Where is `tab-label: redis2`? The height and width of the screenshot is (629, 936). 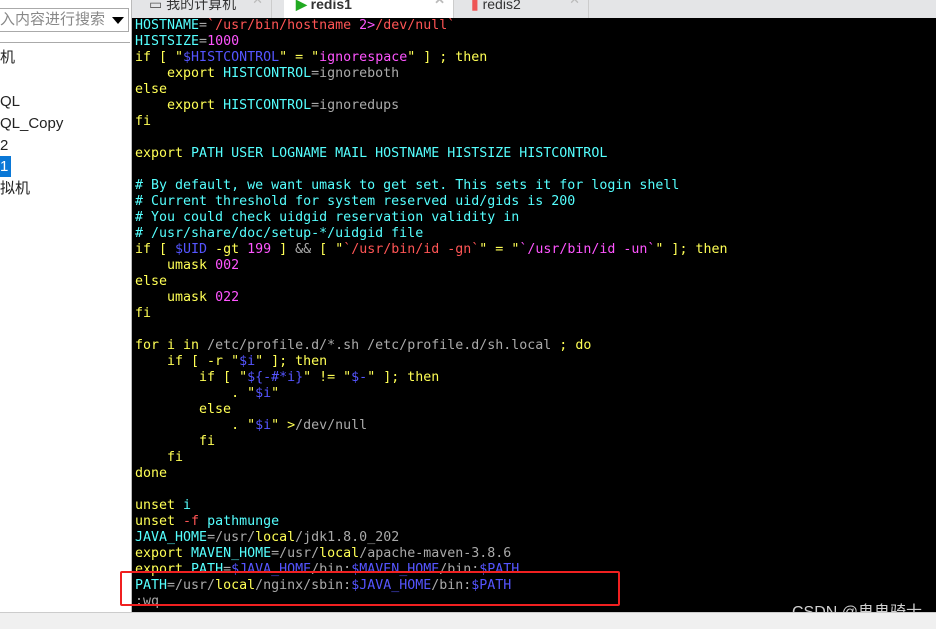
tab-label: redis2 is located at coordinates (501, 6).